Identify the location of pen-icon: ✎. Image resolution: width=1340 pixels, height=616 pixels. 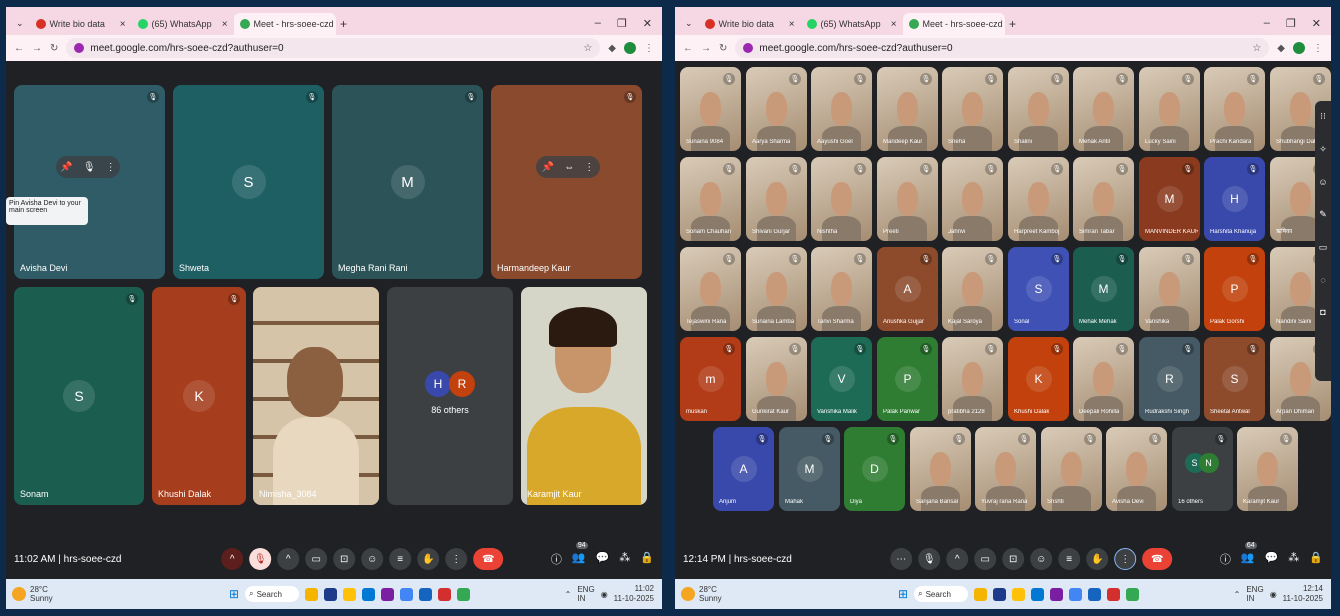
(1323, 214).